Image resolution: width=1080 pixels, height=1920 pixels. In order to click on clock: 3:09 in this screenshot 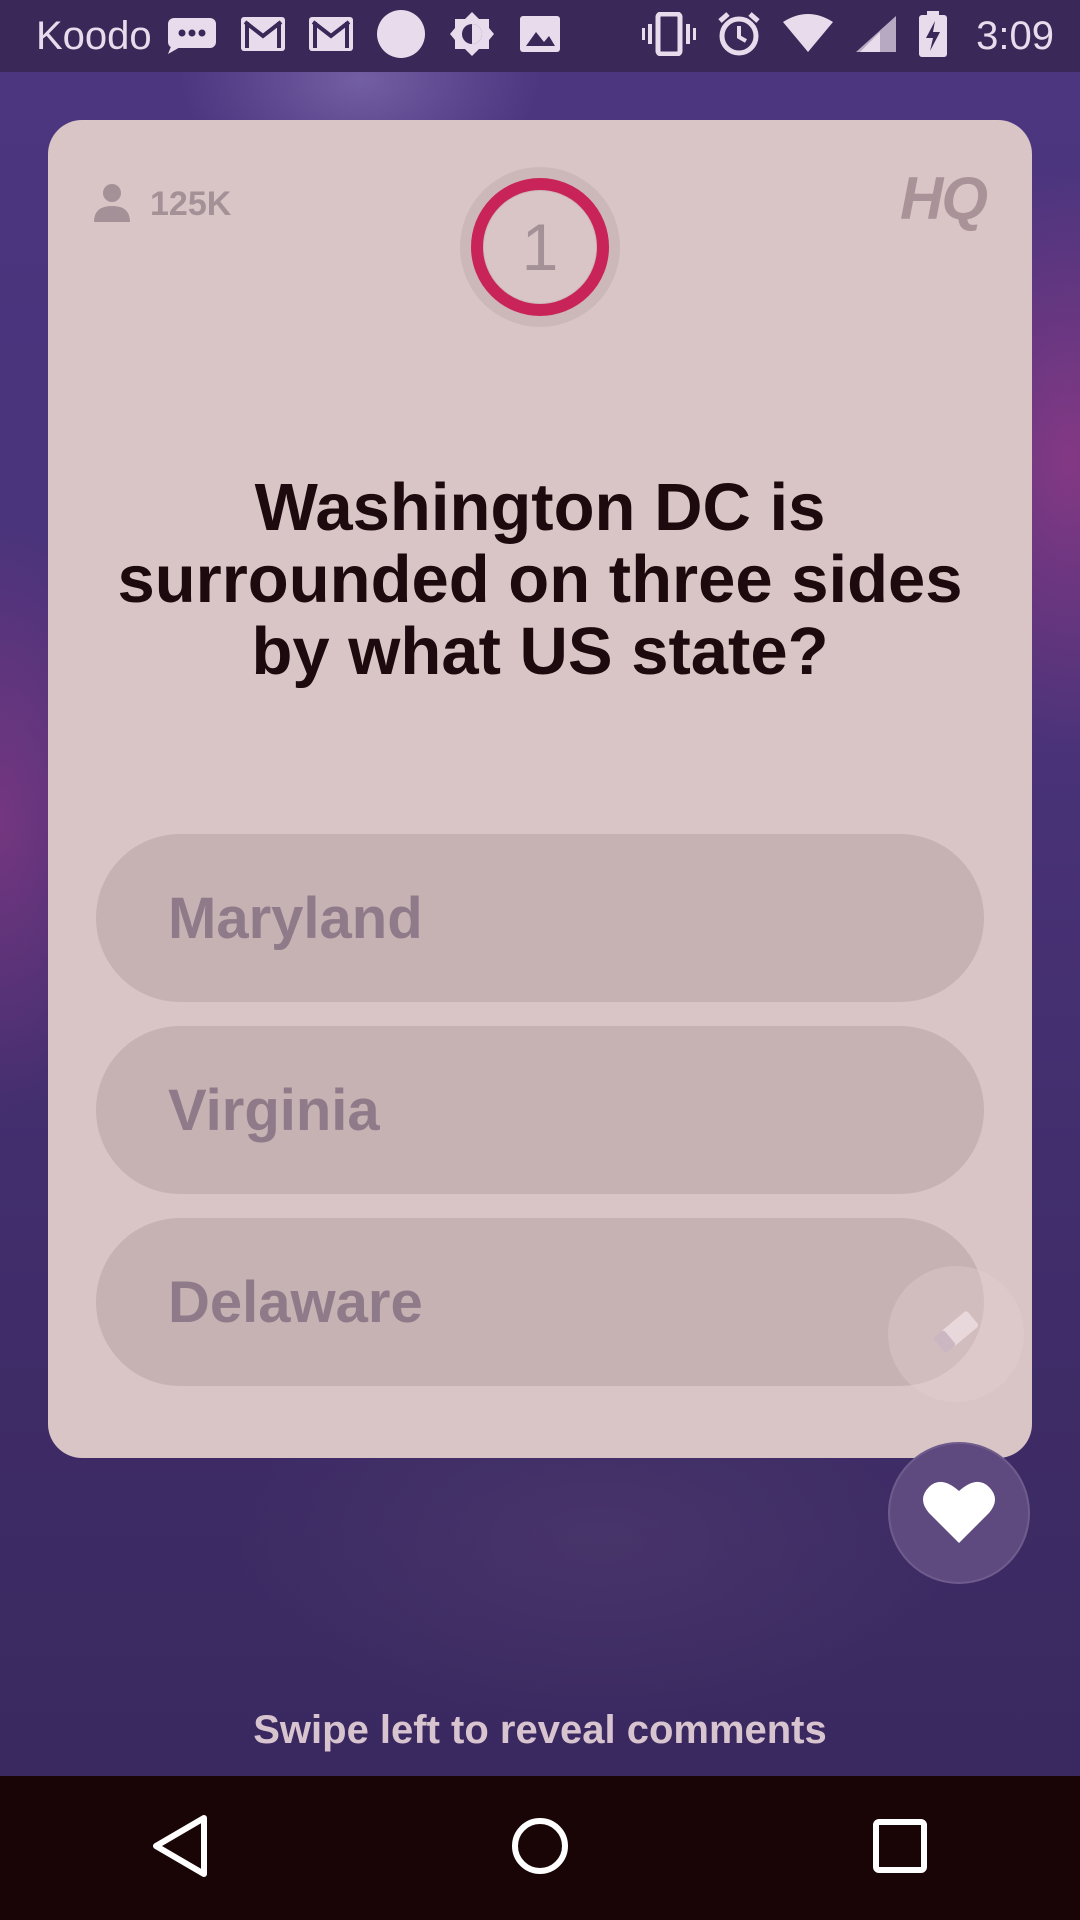, I will do `click(1015, 35)`.